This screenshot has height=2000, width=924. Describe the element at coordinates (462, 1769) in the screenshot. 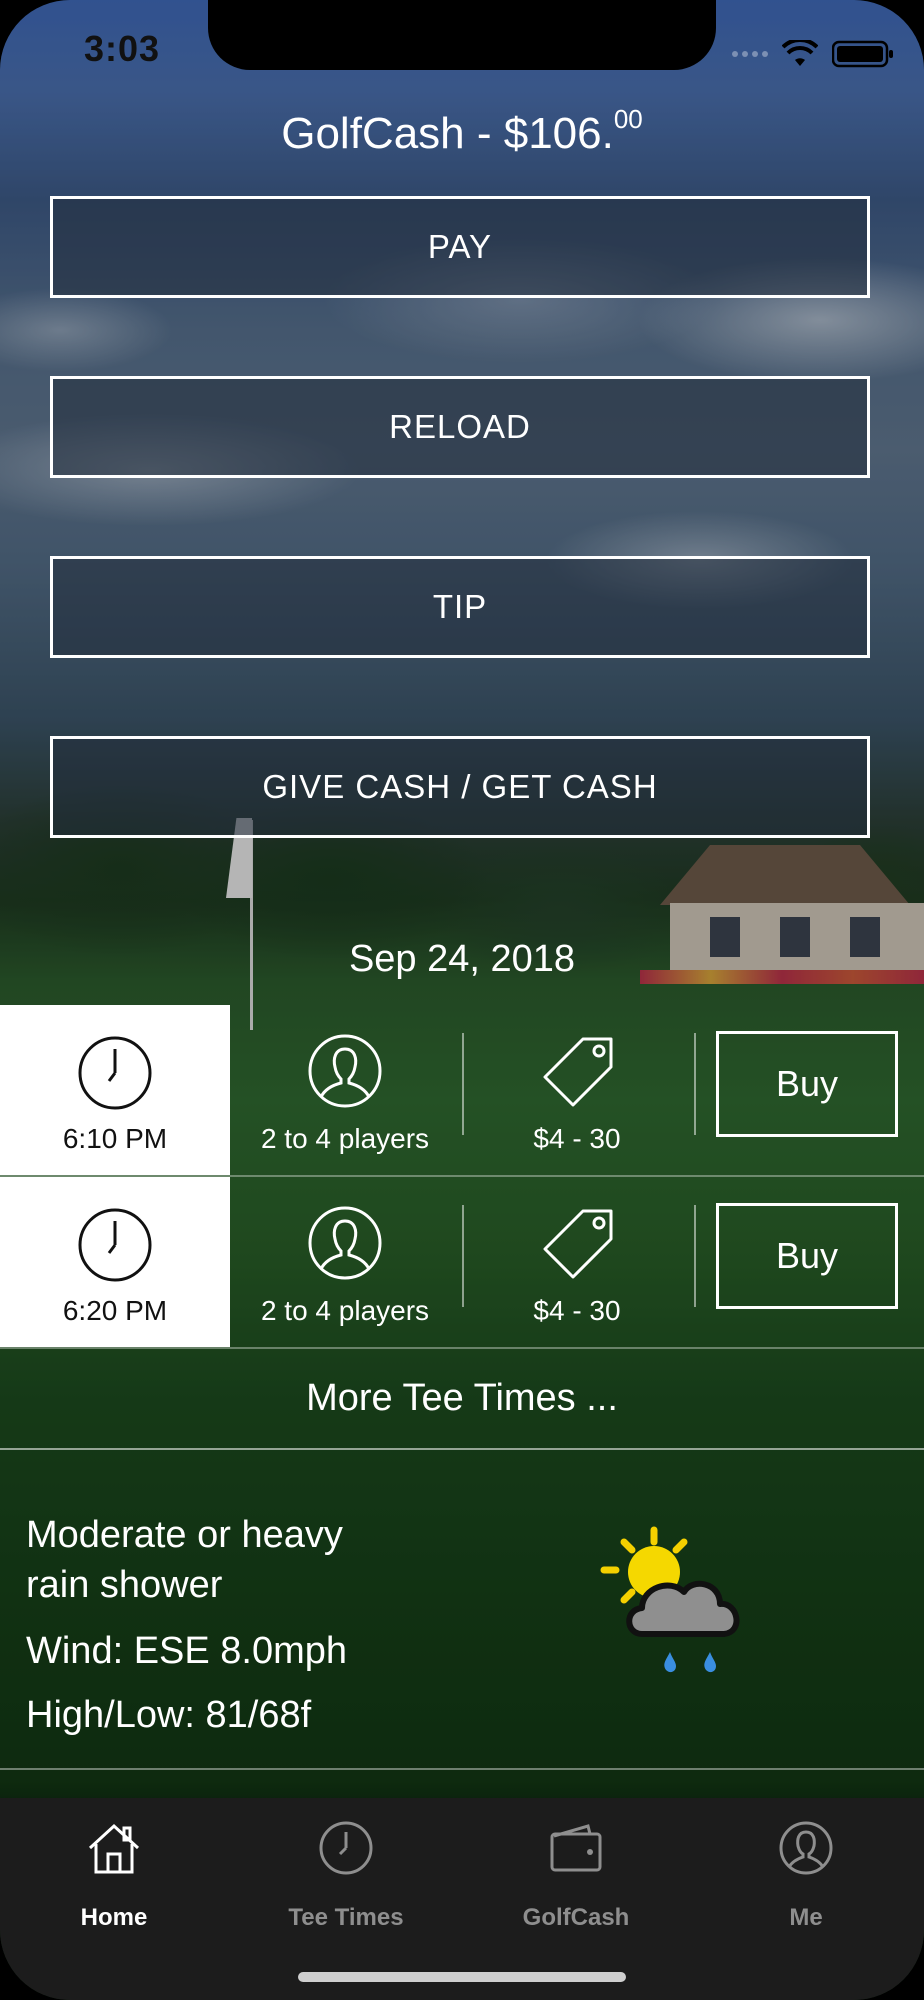

I see `weather-divider` at that location.